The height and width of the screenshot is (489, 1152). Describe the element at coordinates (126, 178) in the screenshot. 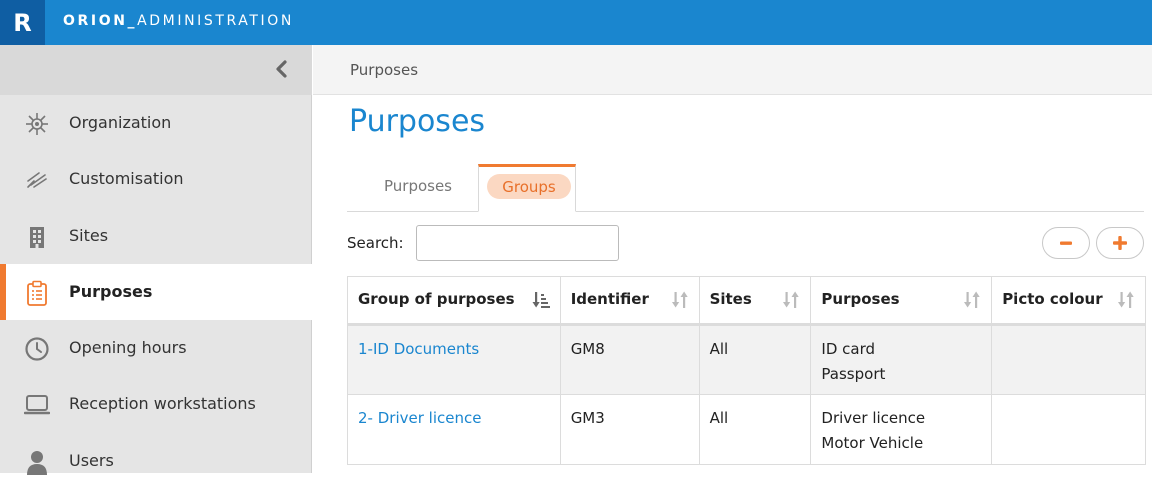

I see `sidebar-item-label: Customisation` at that location.